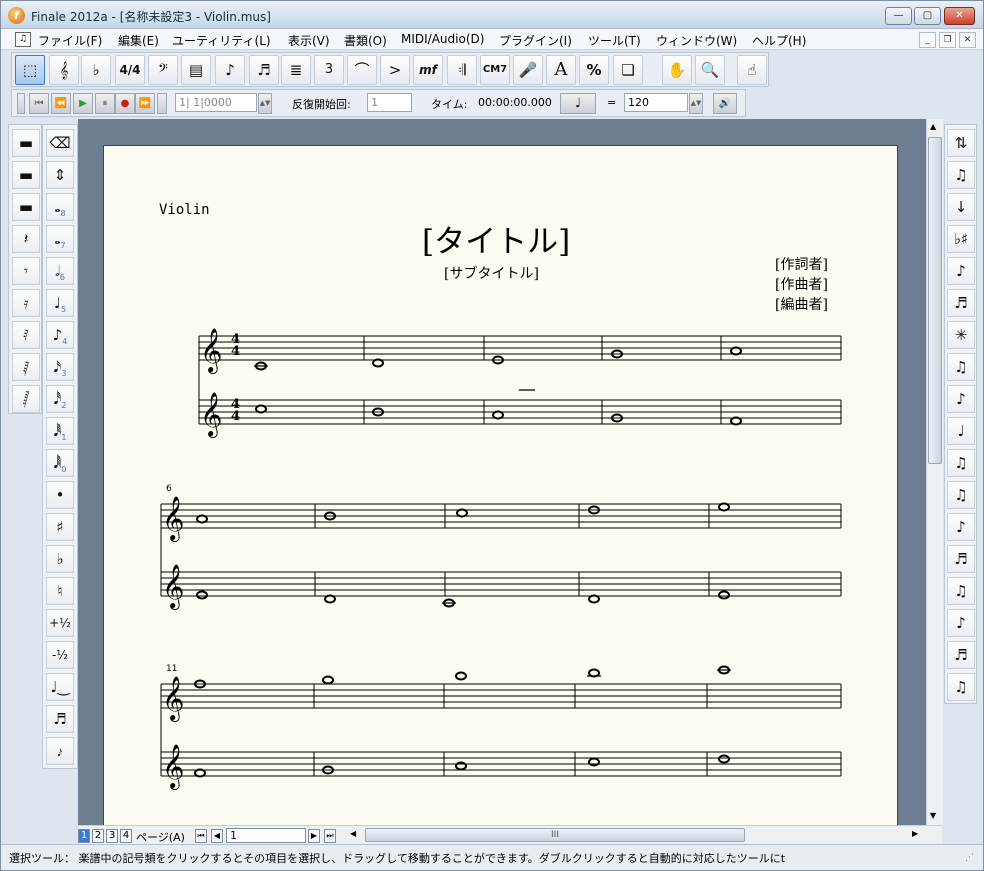  What do you see at coordinates (935, 300) in the screenshot?
I see `vertical-scroll-thumb` at bounding box center [935, 300].